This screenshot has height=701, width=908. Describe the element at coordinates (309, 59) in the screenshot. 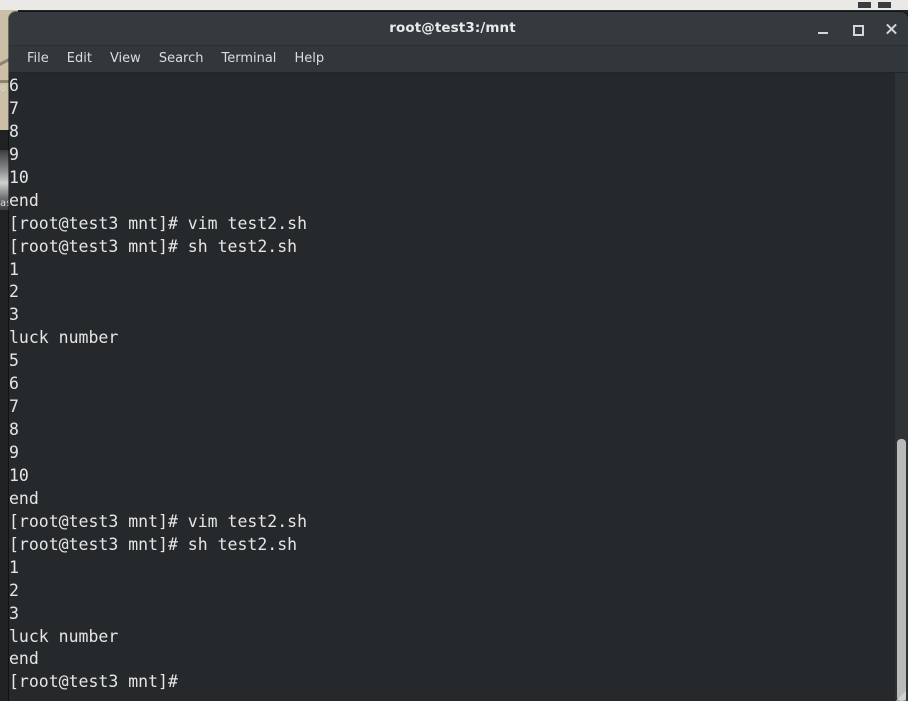

I see `menu-item-help: Help` at that location.